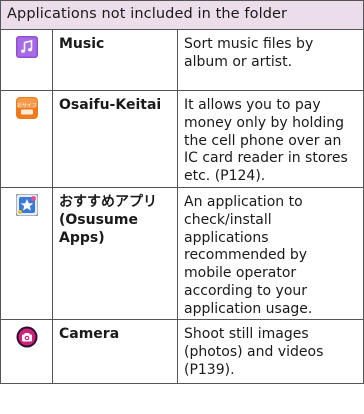 Image resolution: width=364 pixels, height=414 pixels. What do you see at coordinates (115, 253) in the screenshot?
I see `app-name: おすすめアプリ(Osusume Apps)` at bounding box center [115, 253].